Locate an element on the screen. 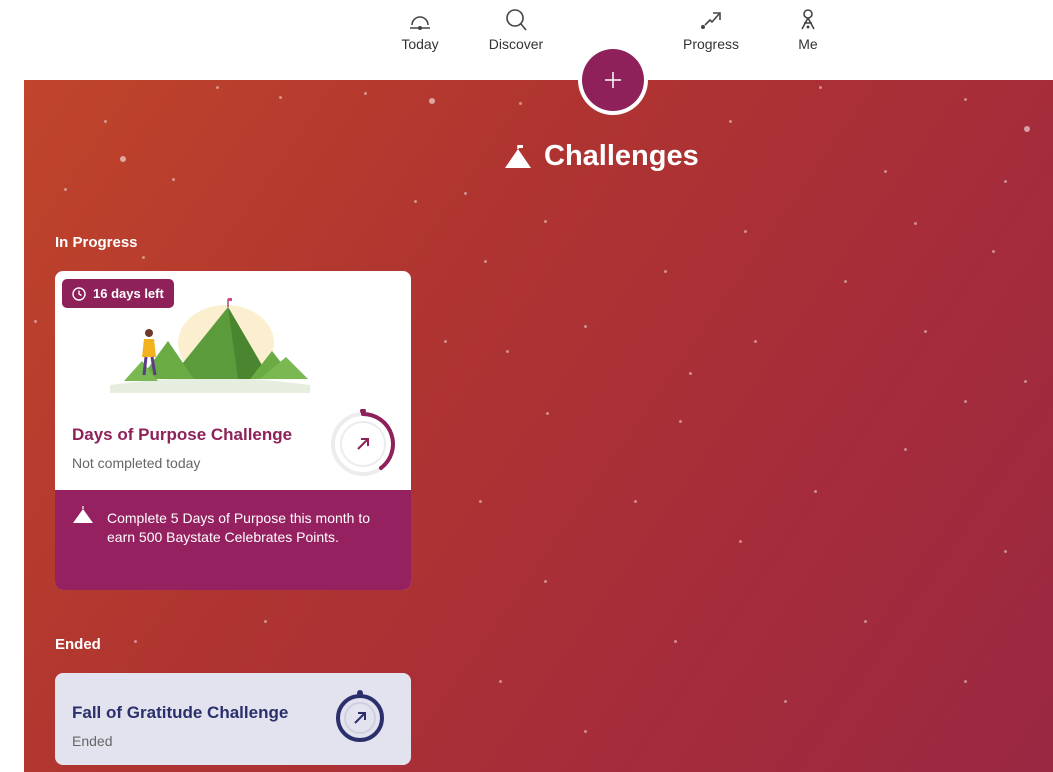 Image resolution: width=1053 pixels, height=772 pixels. nav-label-discover: Discover is located at coordinates (516, 44).